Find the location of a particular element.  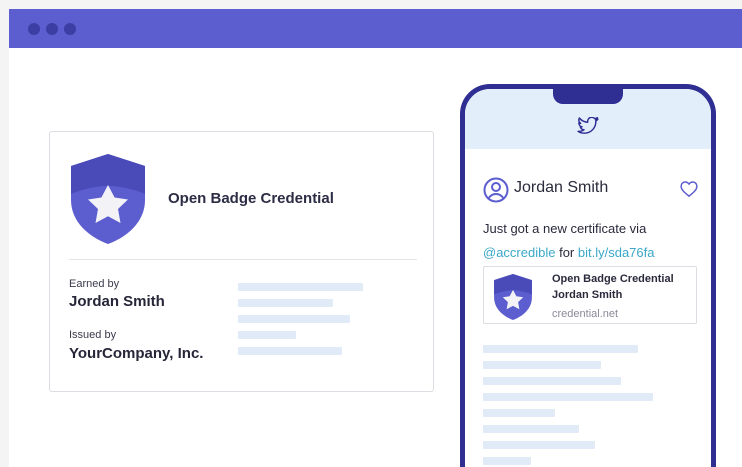

window-control-maximize is located at coordinates (70, 29).